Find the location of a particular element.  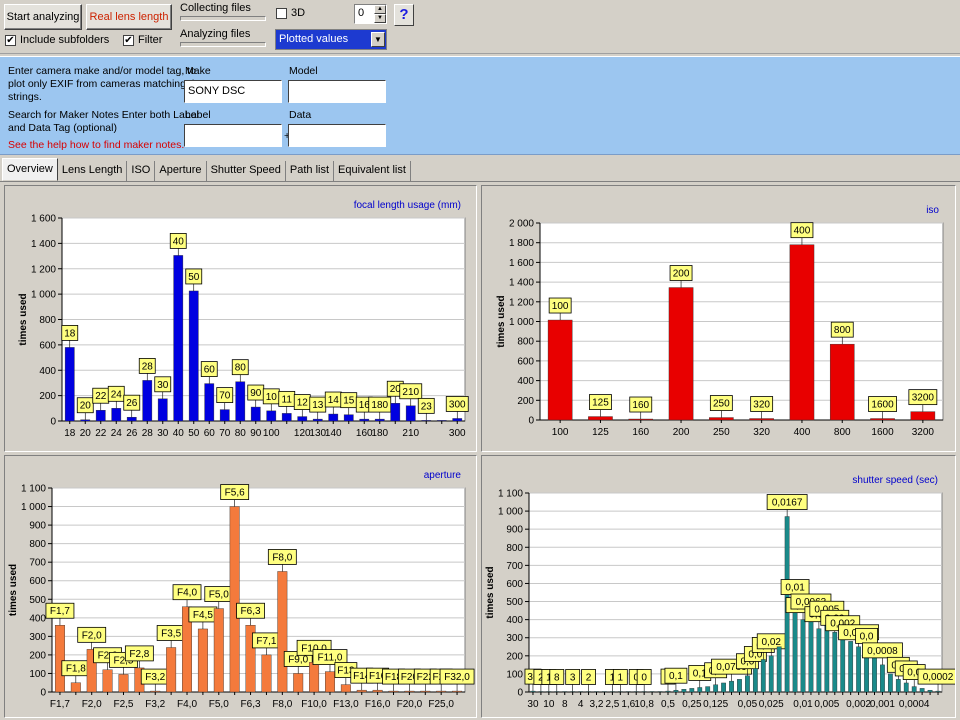

maker-notes-help-link: See the help how to find maker notes. is located at coordinates (96, 145).